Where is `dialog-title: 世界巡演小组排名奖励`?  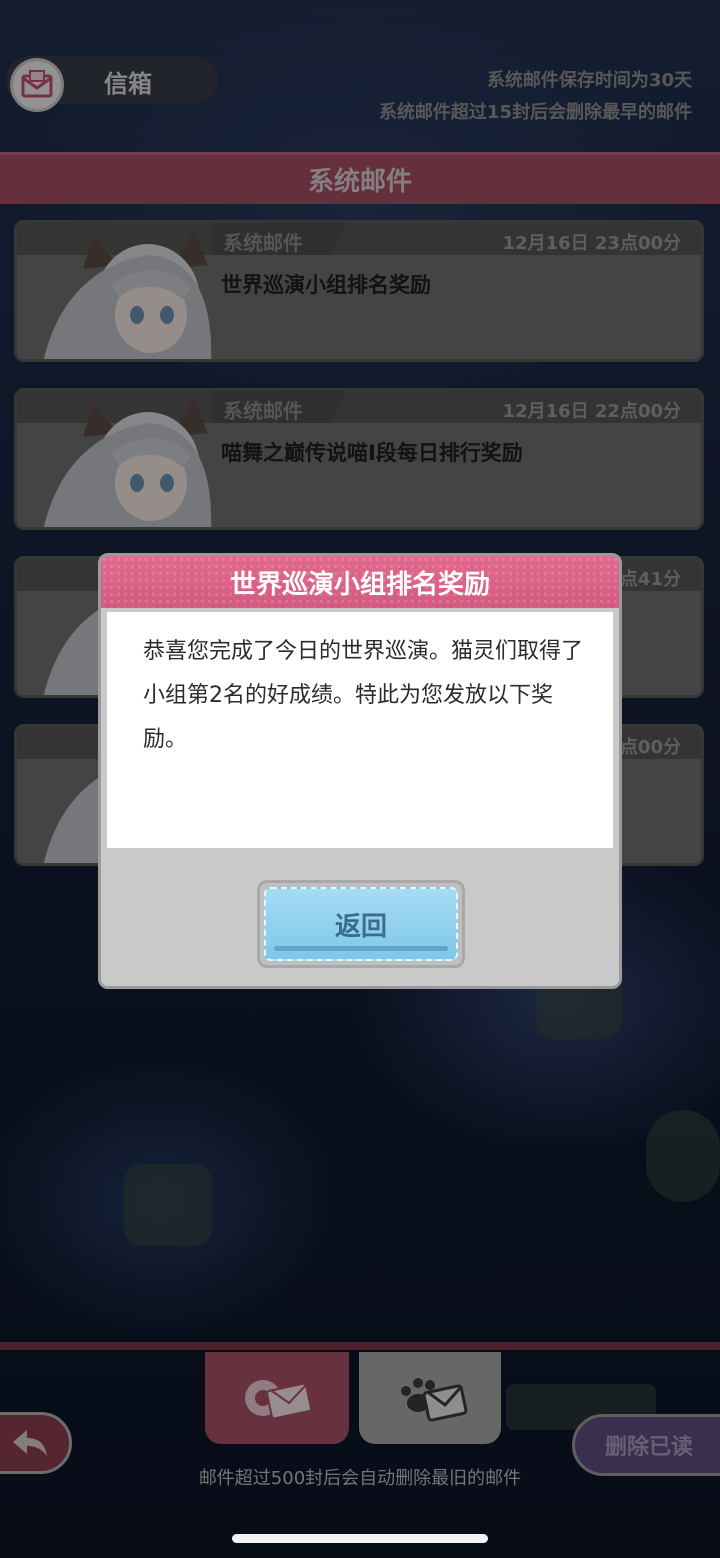
dialog-title: 世界巡演小组排名奖励 is located at coordinates (359, 584).